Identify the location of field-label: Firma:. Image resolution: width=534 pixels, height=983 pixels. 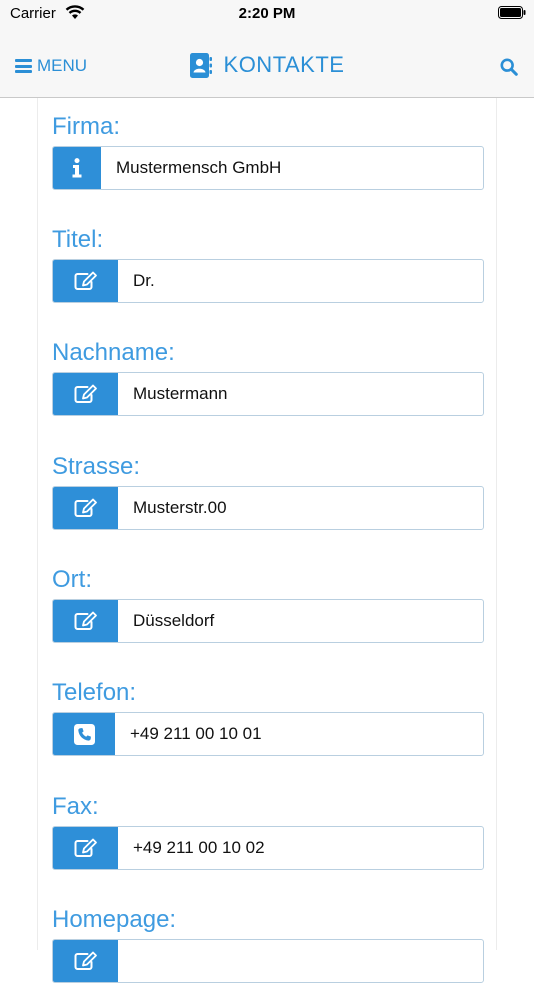
(86, 126).